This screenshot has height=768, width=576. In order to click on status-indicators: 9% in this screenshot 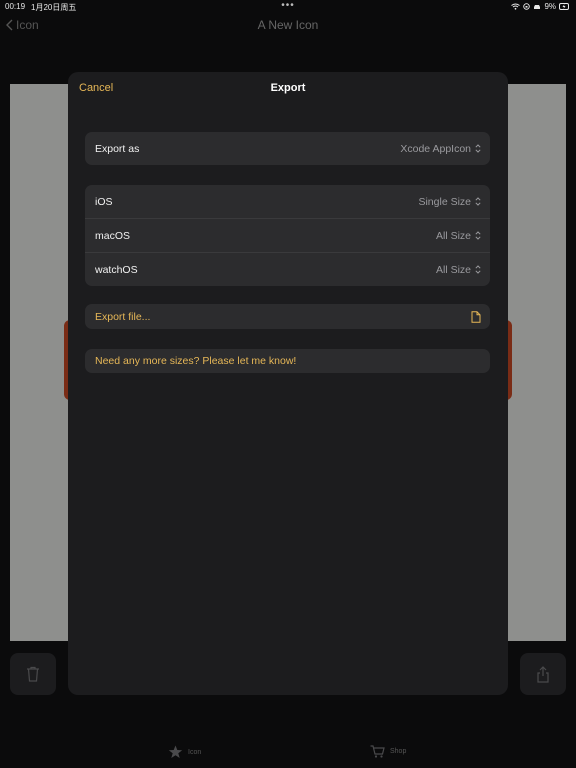, I will do `click(540, 6)`.